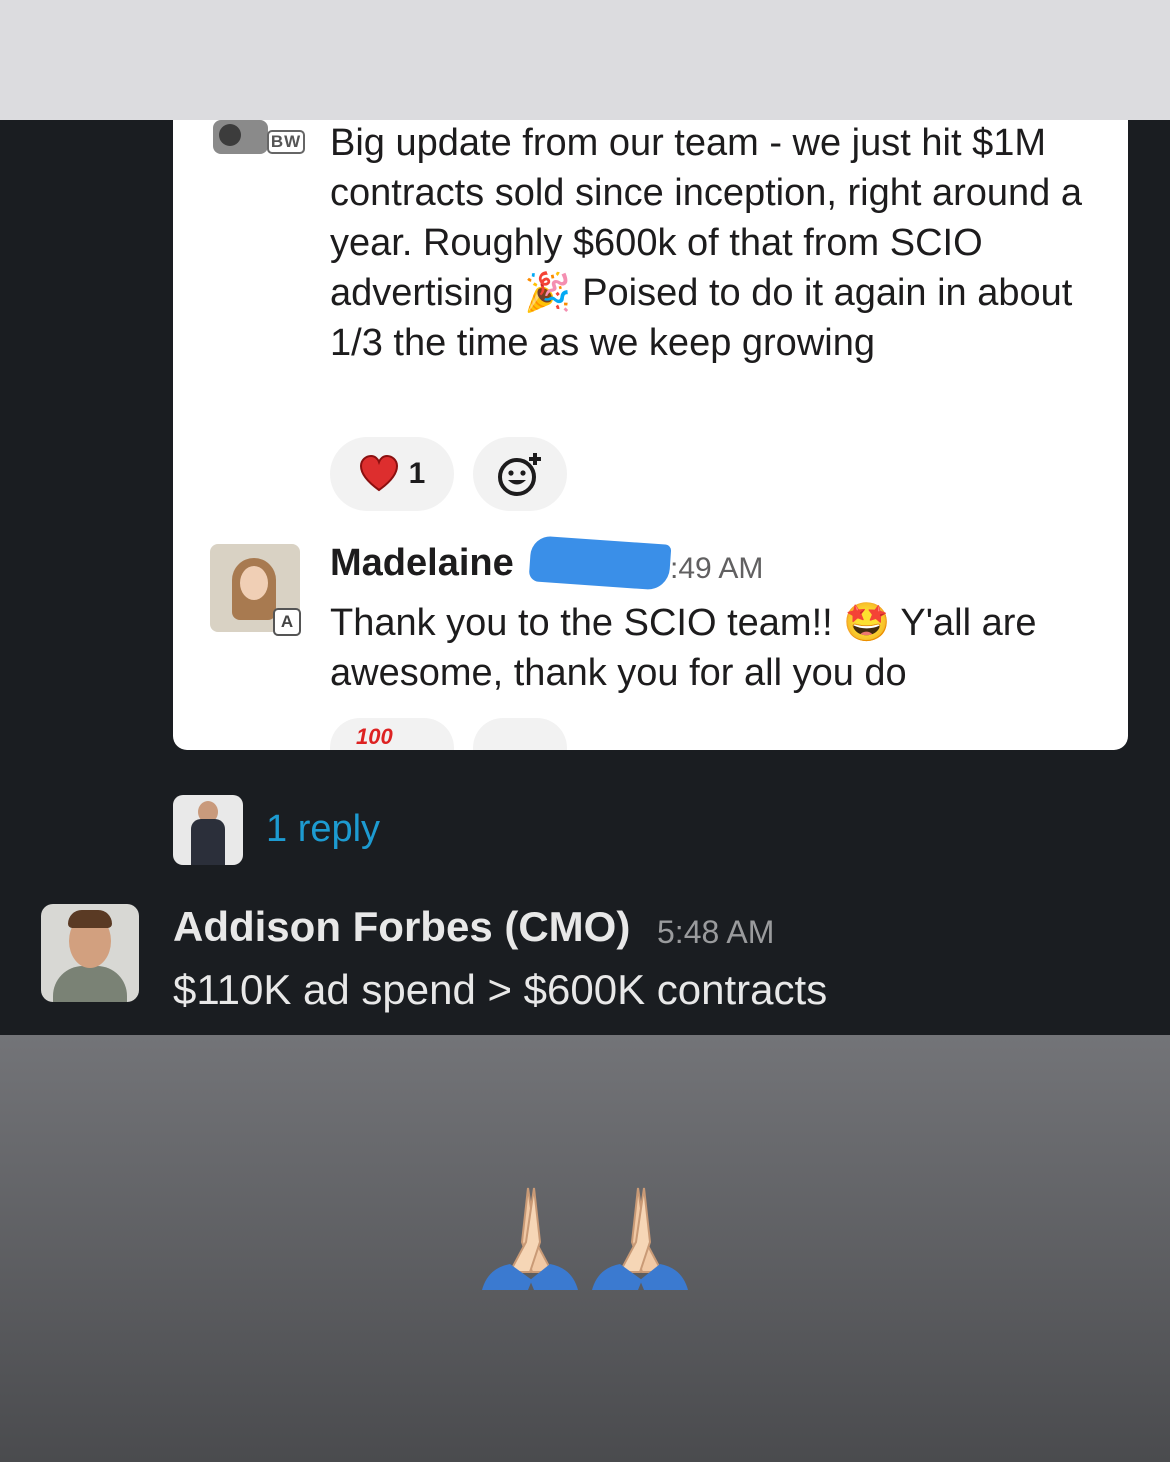 This screenshot has width=1170, height=1462. Describe the element at coordinates (286, 142) in the screenshot. I see `bw-badge: BW` at that location.